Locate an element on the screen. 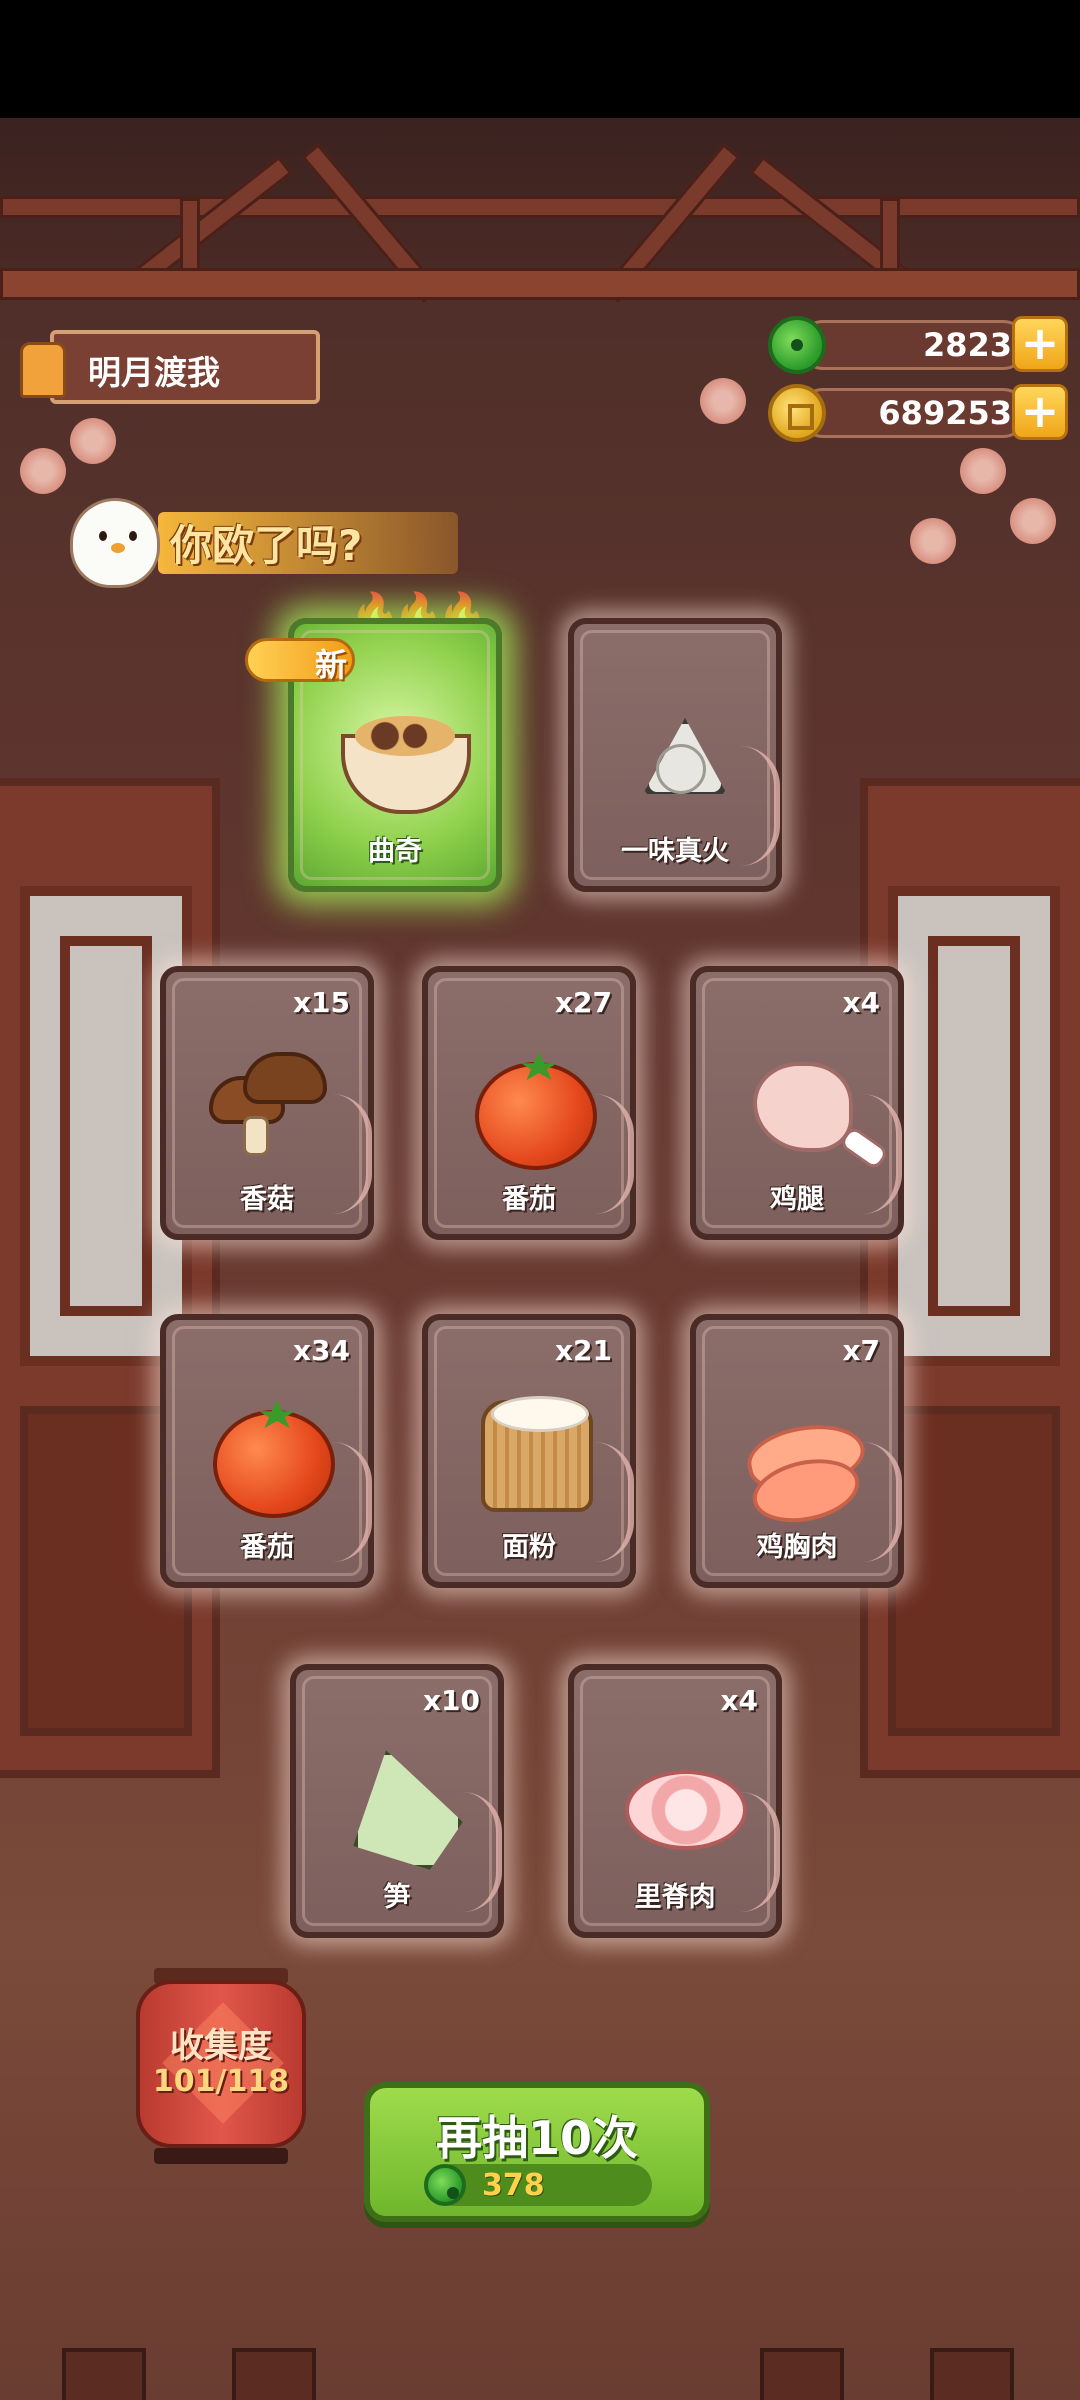 The image size is (1080, 2400). draw-again-button: 再抽10次 378 is located at coordinates (537, 2152).